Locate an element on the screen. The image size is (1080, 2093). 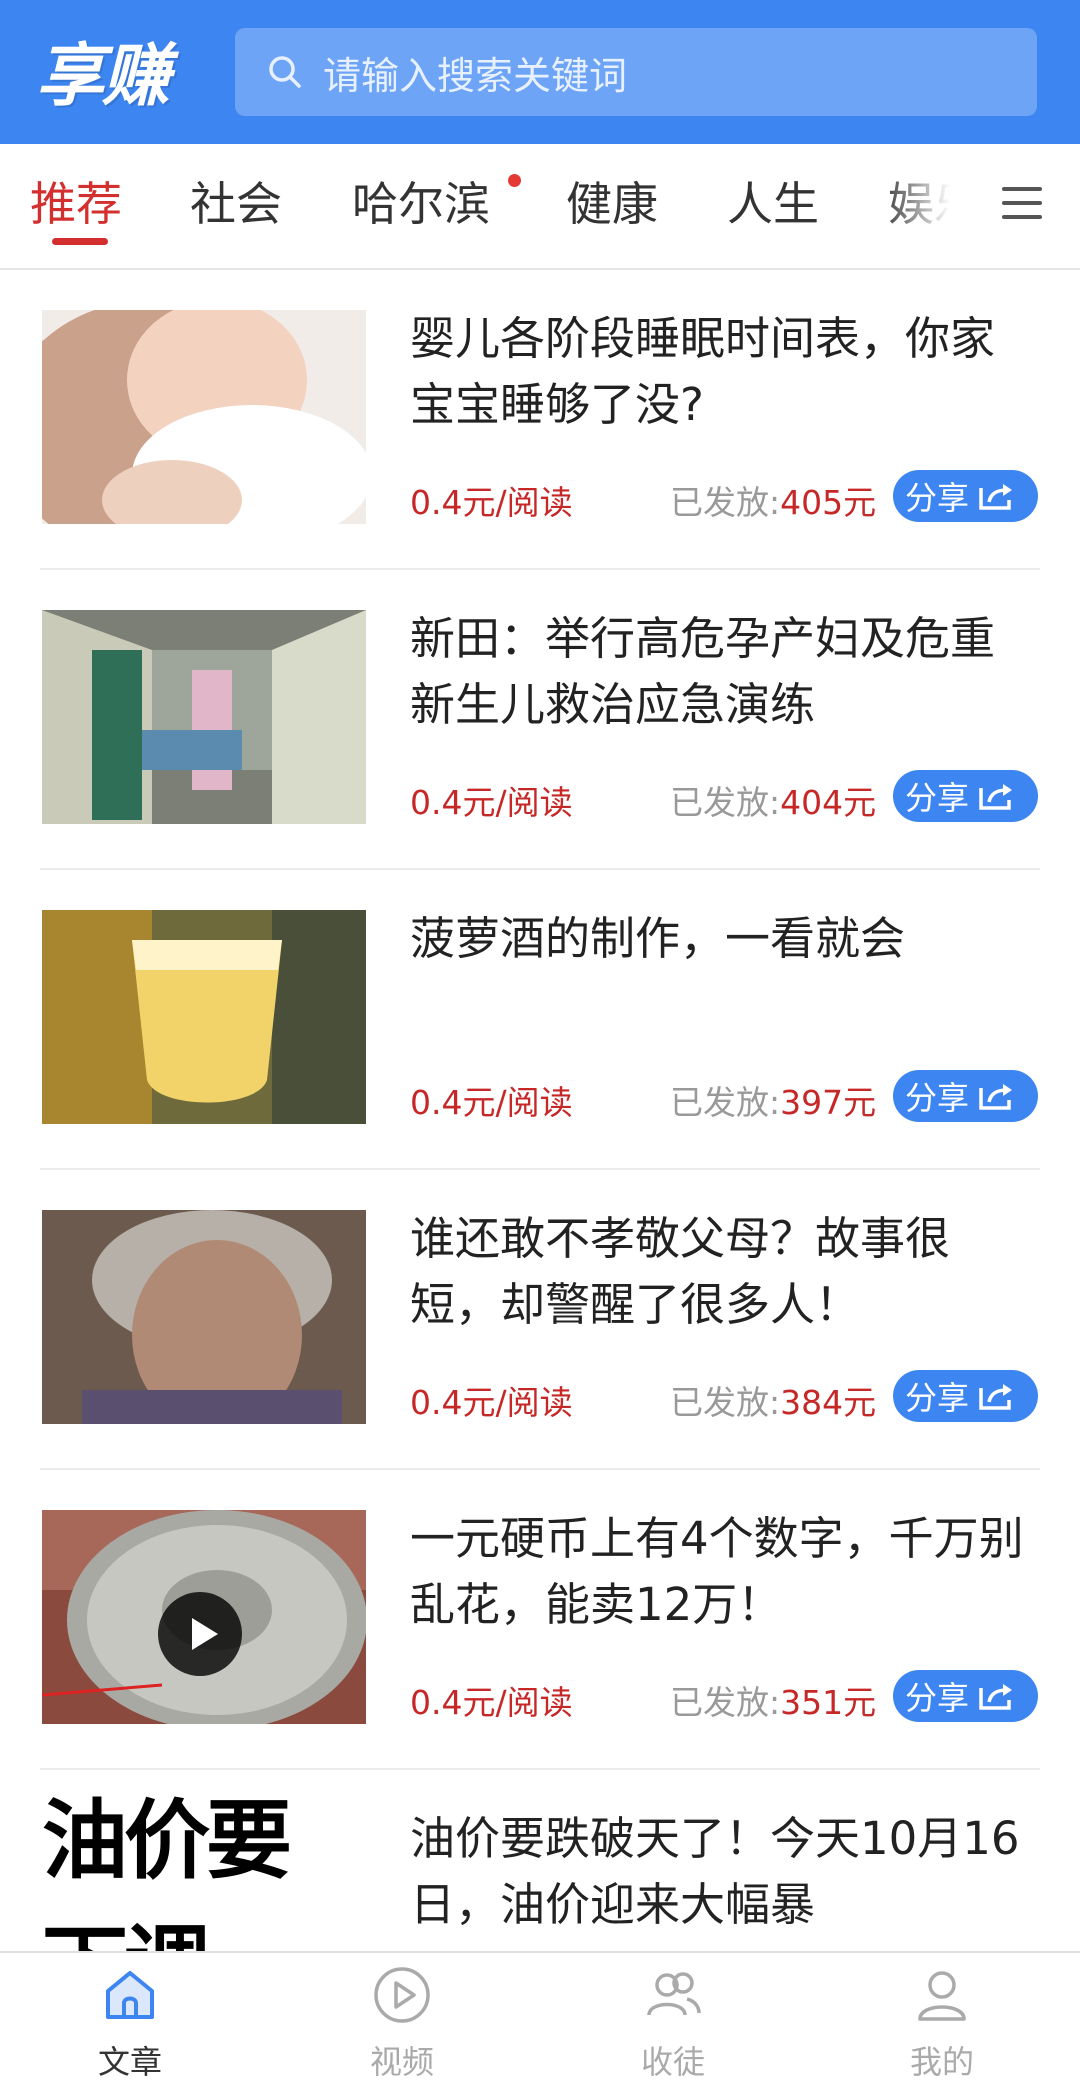
nav-articles: 文章 is located at coordinates (130, 2028).